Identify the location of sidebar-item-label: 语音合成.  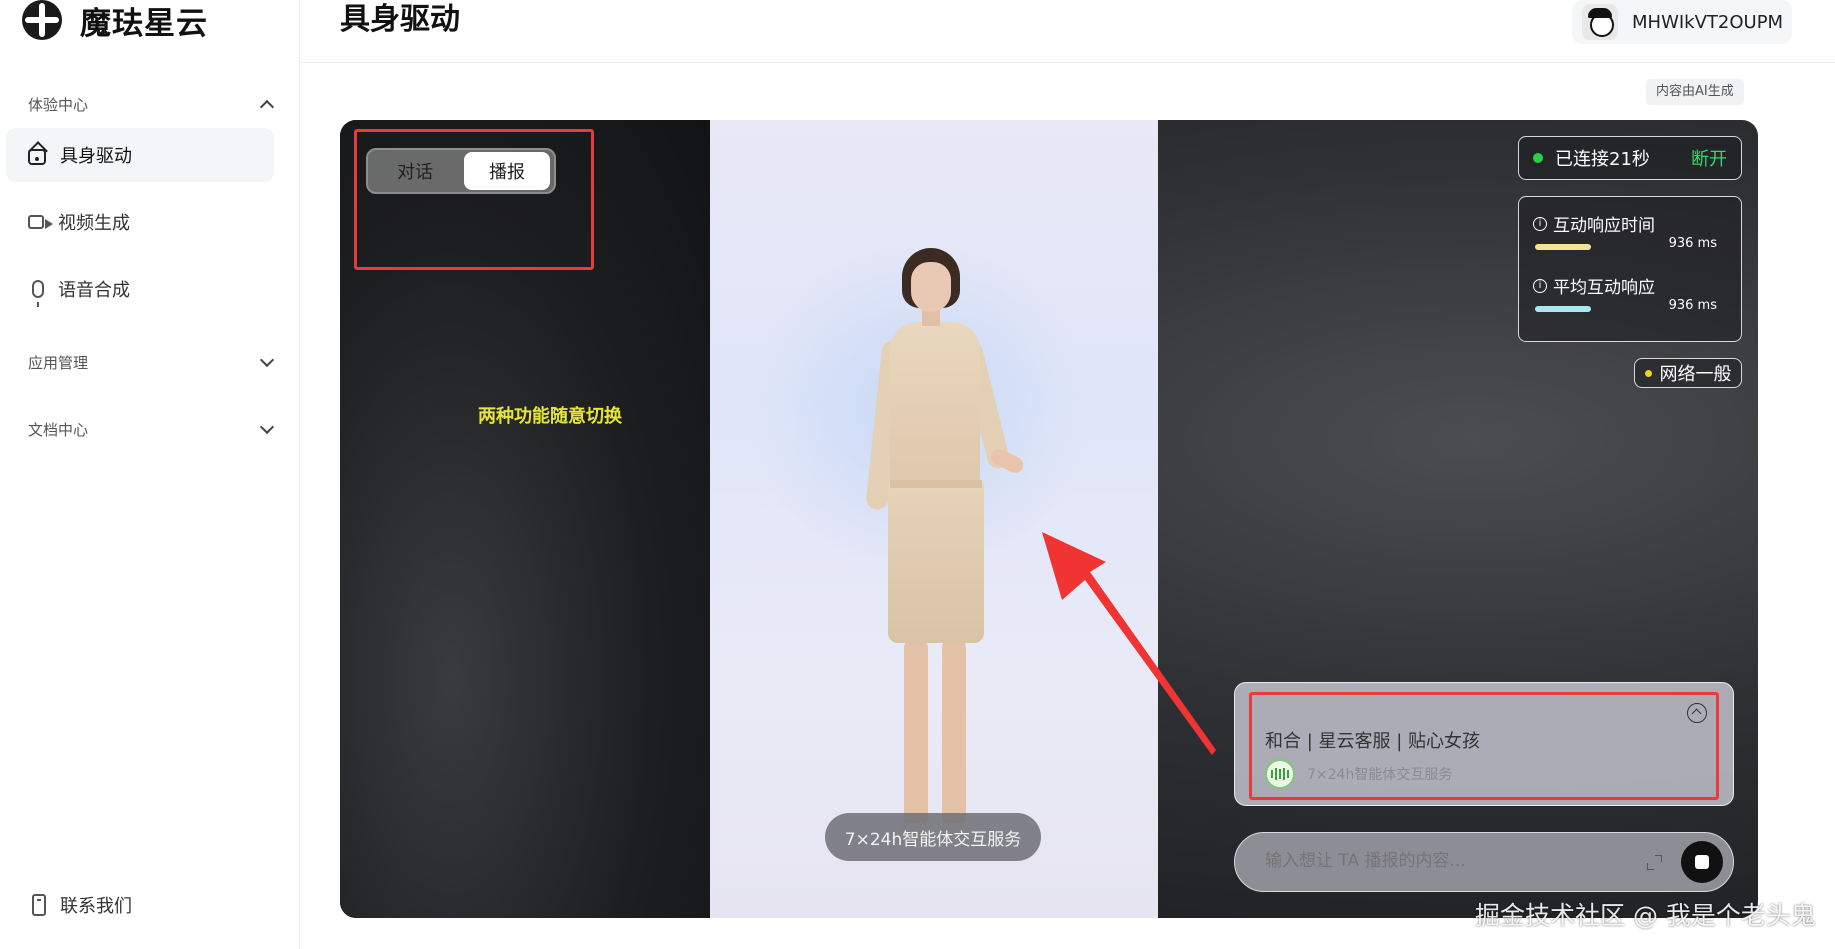
(94, 290).